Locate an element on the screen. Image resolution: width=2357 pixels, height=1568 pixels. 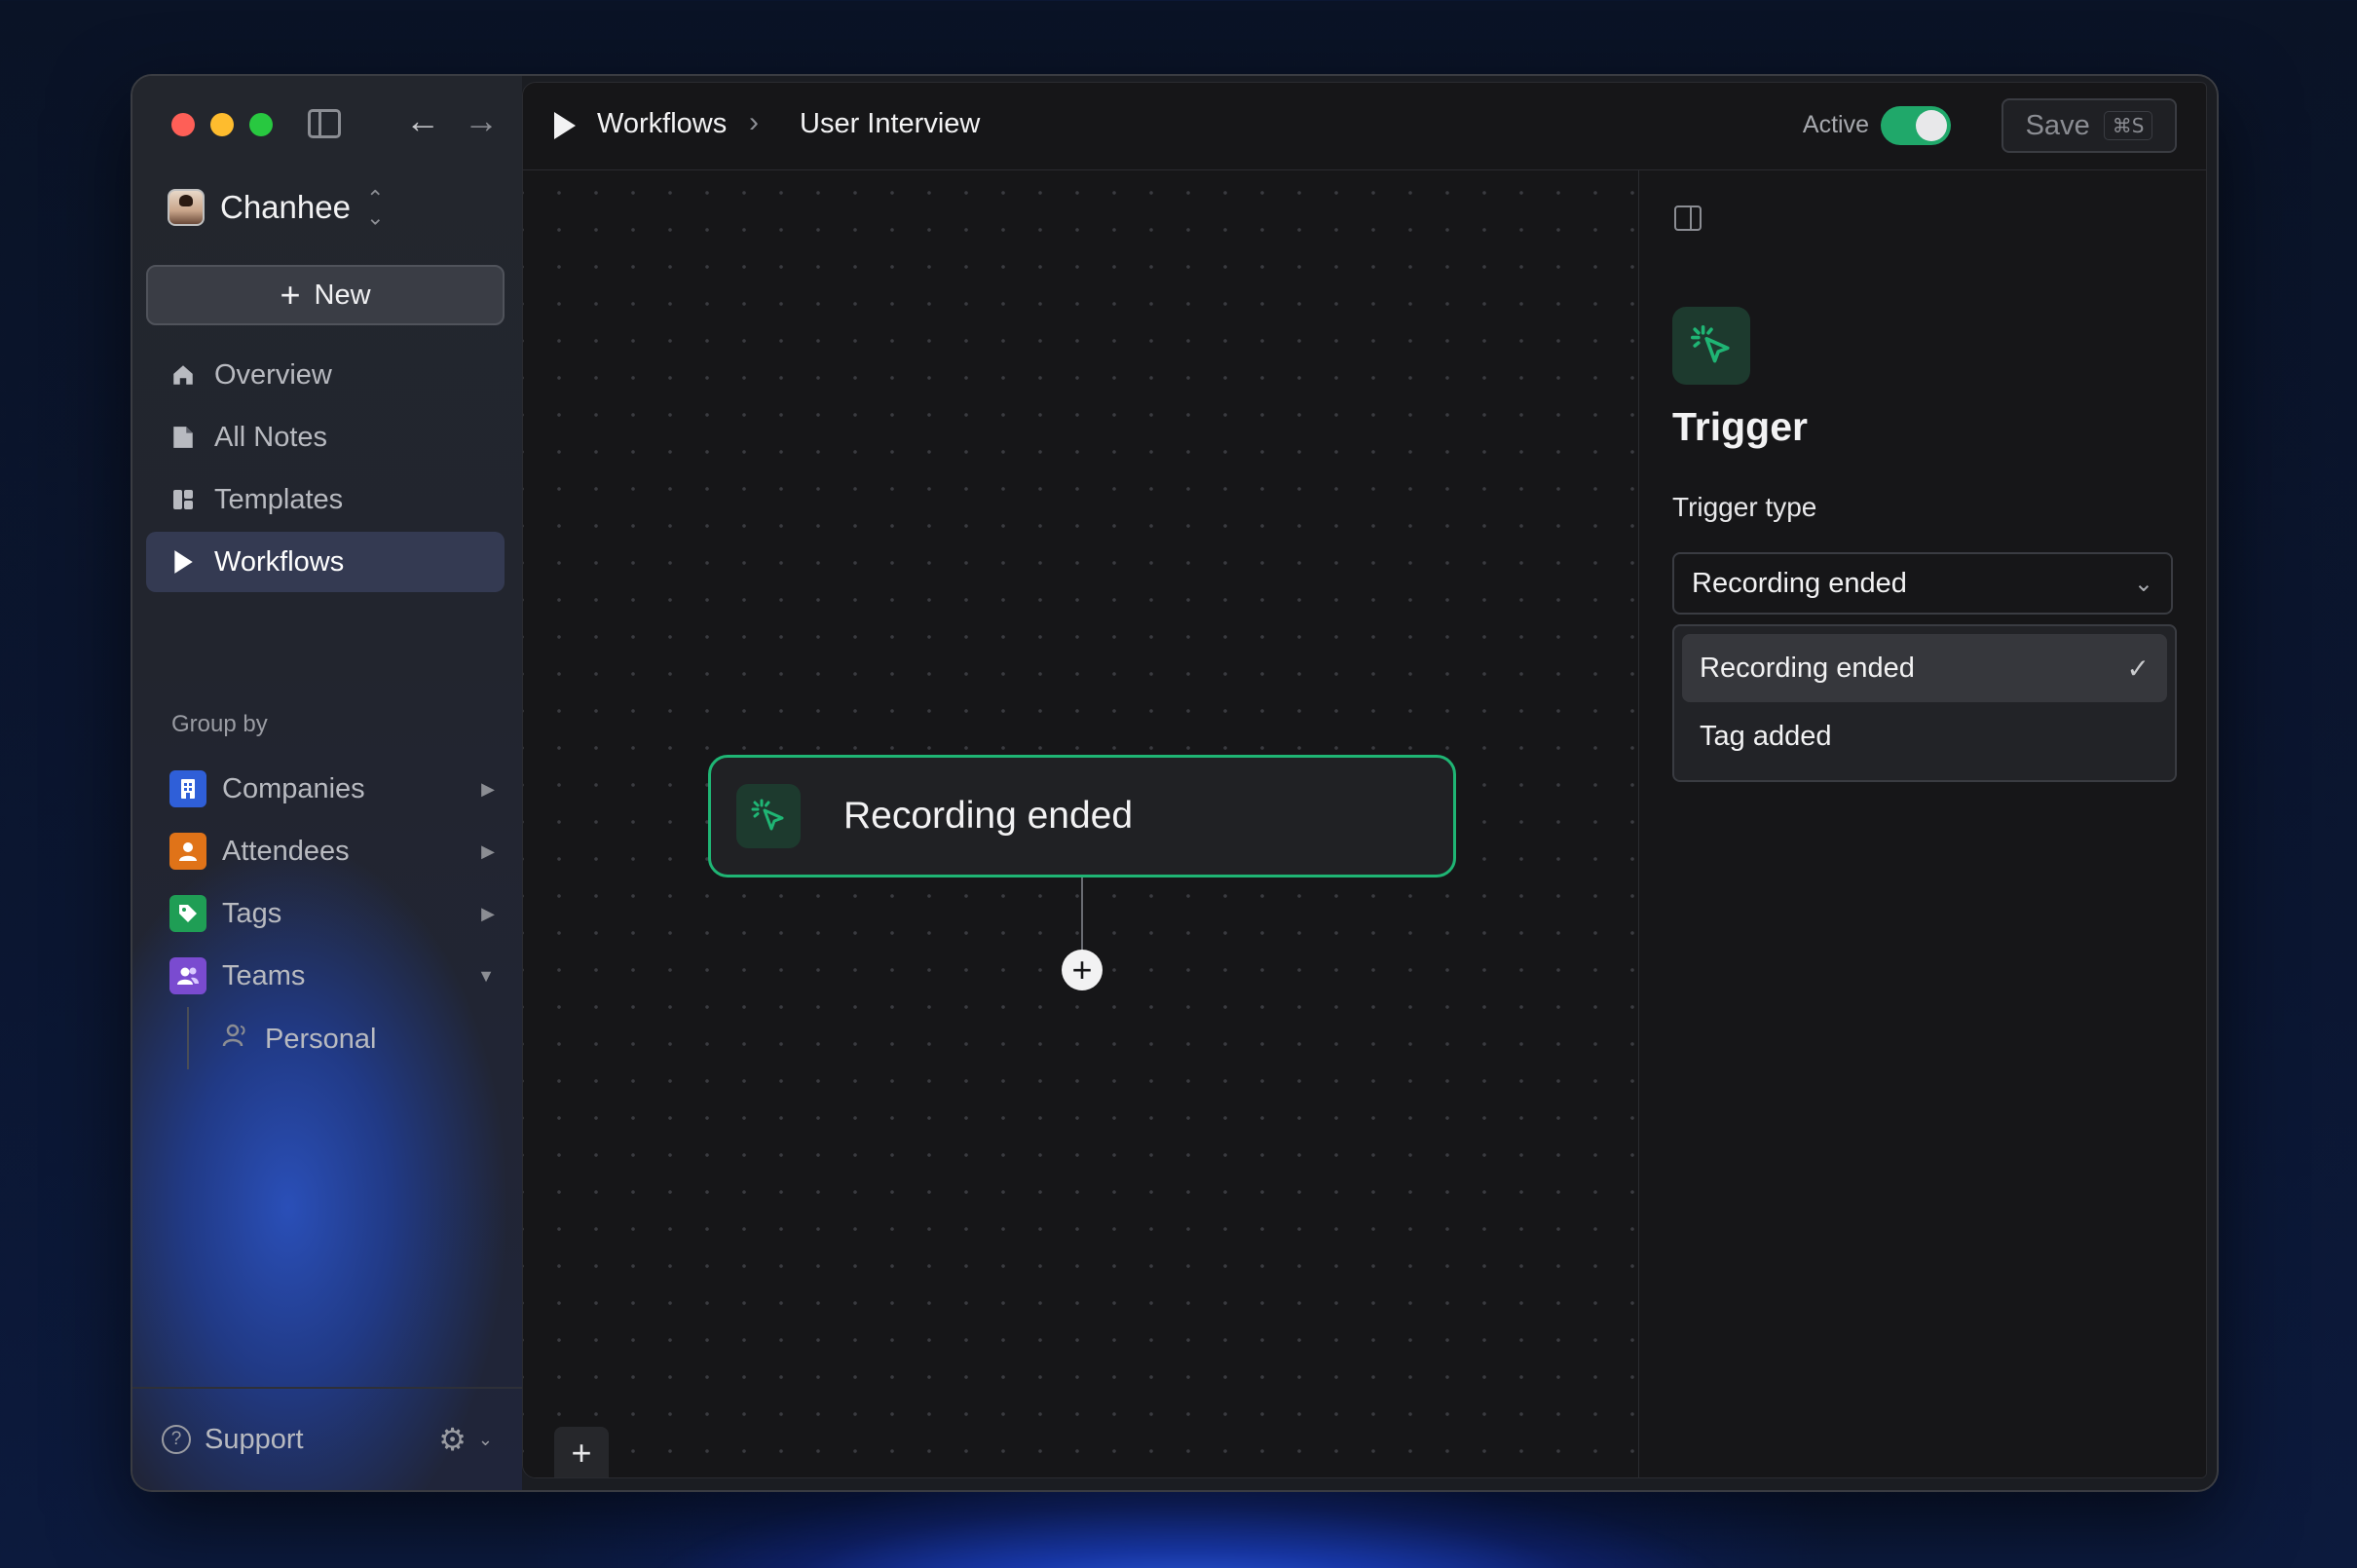
avatar is located at coordinates (186, 207).